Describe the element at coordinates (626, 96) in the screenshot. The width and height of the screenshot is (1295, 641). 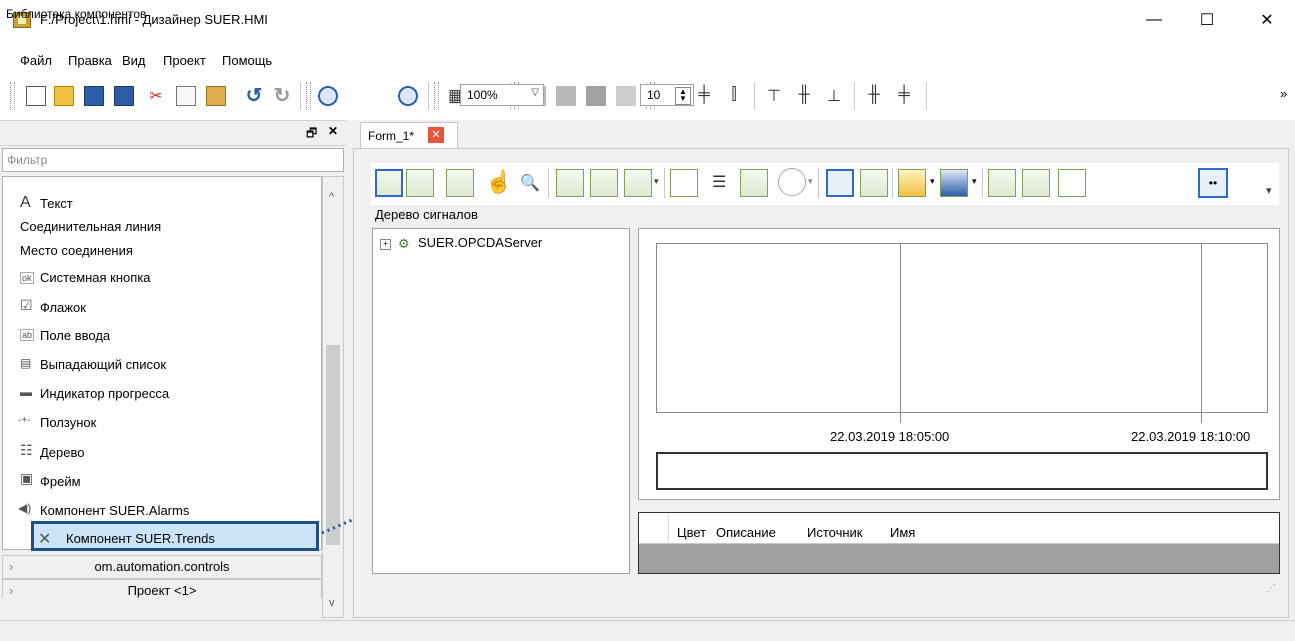
I see `send-to-back-icon` at that location.